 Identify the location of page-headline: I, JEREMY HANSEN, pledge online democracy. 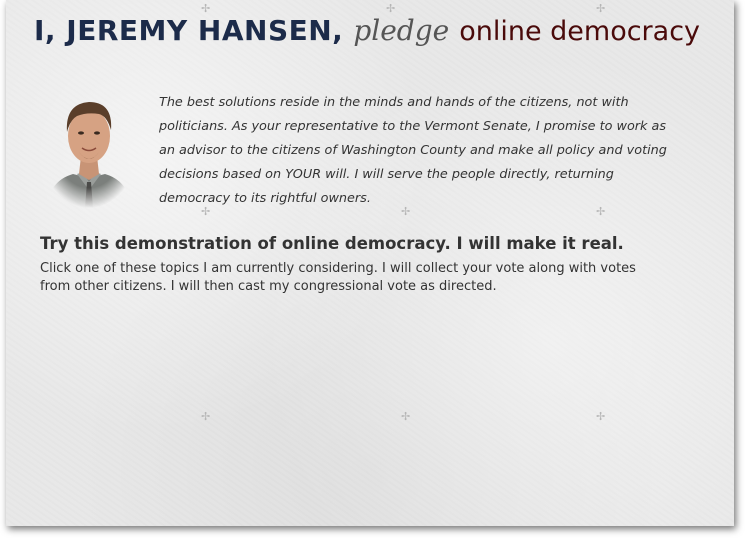
(379, 31).